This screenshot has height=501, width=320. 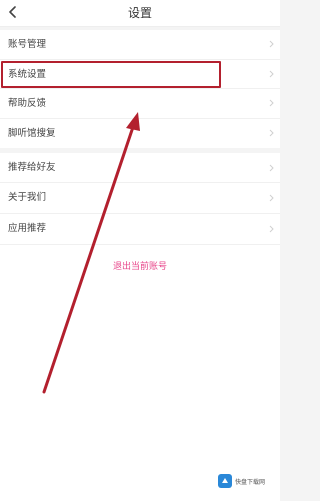 What do you see at coordinates (225, 481) in the screenshot?
I see `watermark-logo` at bounding box center [225, 481].